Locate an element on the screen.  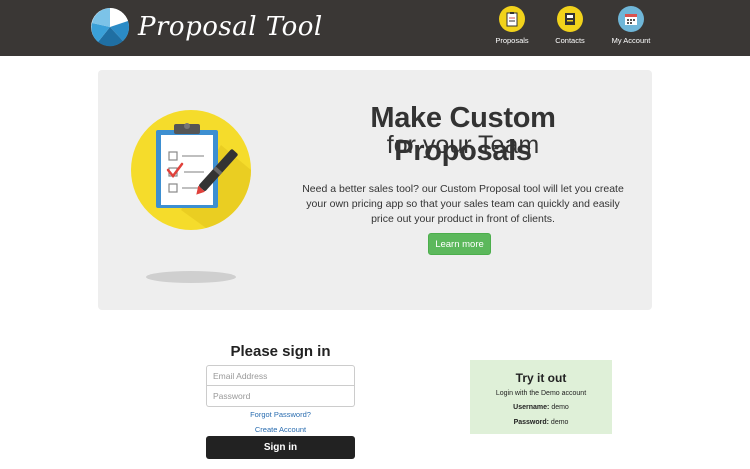
hero-subtitle: for your Team is located at coordinates (463, 145).